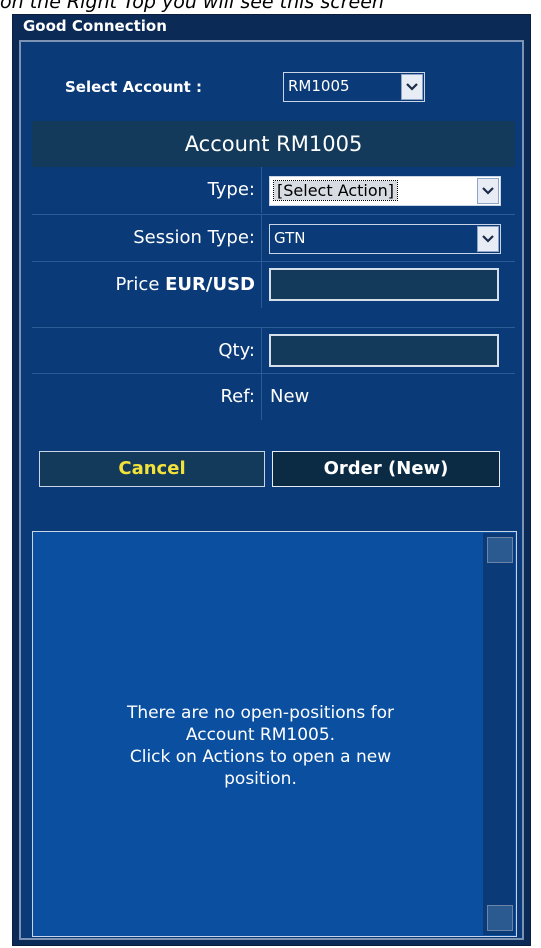  Describe the element at coordinates (273, 144) in the screenshot. I see `panel-header: Account RM1005` at that location.